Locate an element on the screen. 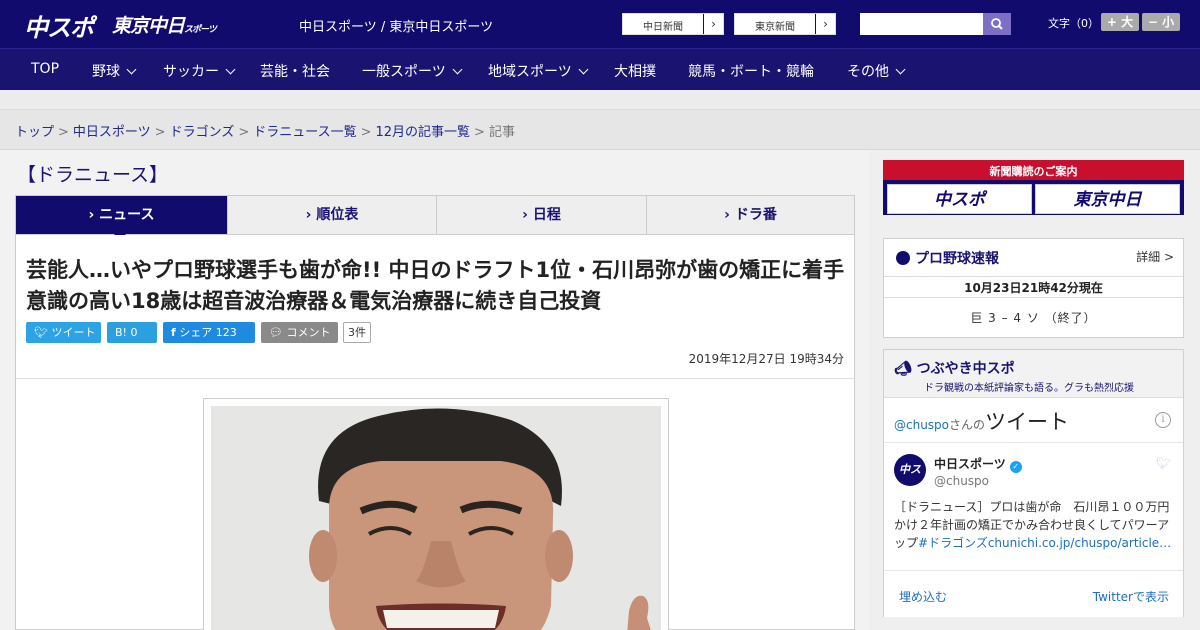 The height and width of the screenshot is (630, 1200). font-larger-button: + 大 is located at coordinates (1120, 22).